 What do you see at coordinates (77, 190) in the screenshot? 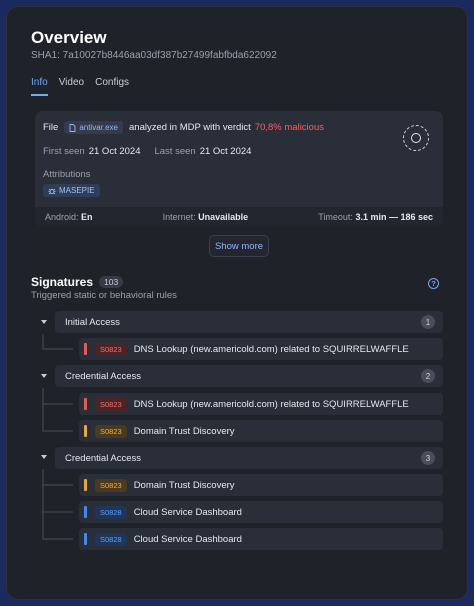
I see `attribution-name: MASEPIE` at bounding box center [77, 190].